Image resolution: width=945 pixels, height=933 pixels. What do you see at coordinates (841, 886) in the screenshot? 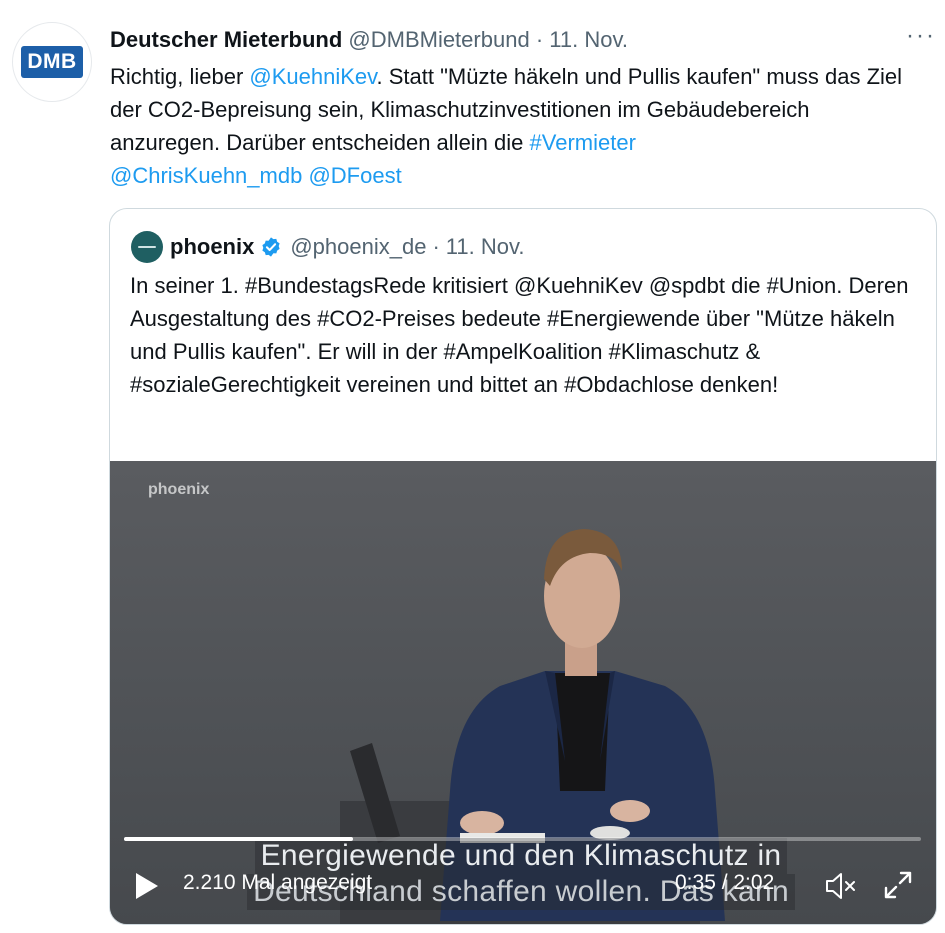
I see `speaker-muted-icon` at bounding box center [841, 886].